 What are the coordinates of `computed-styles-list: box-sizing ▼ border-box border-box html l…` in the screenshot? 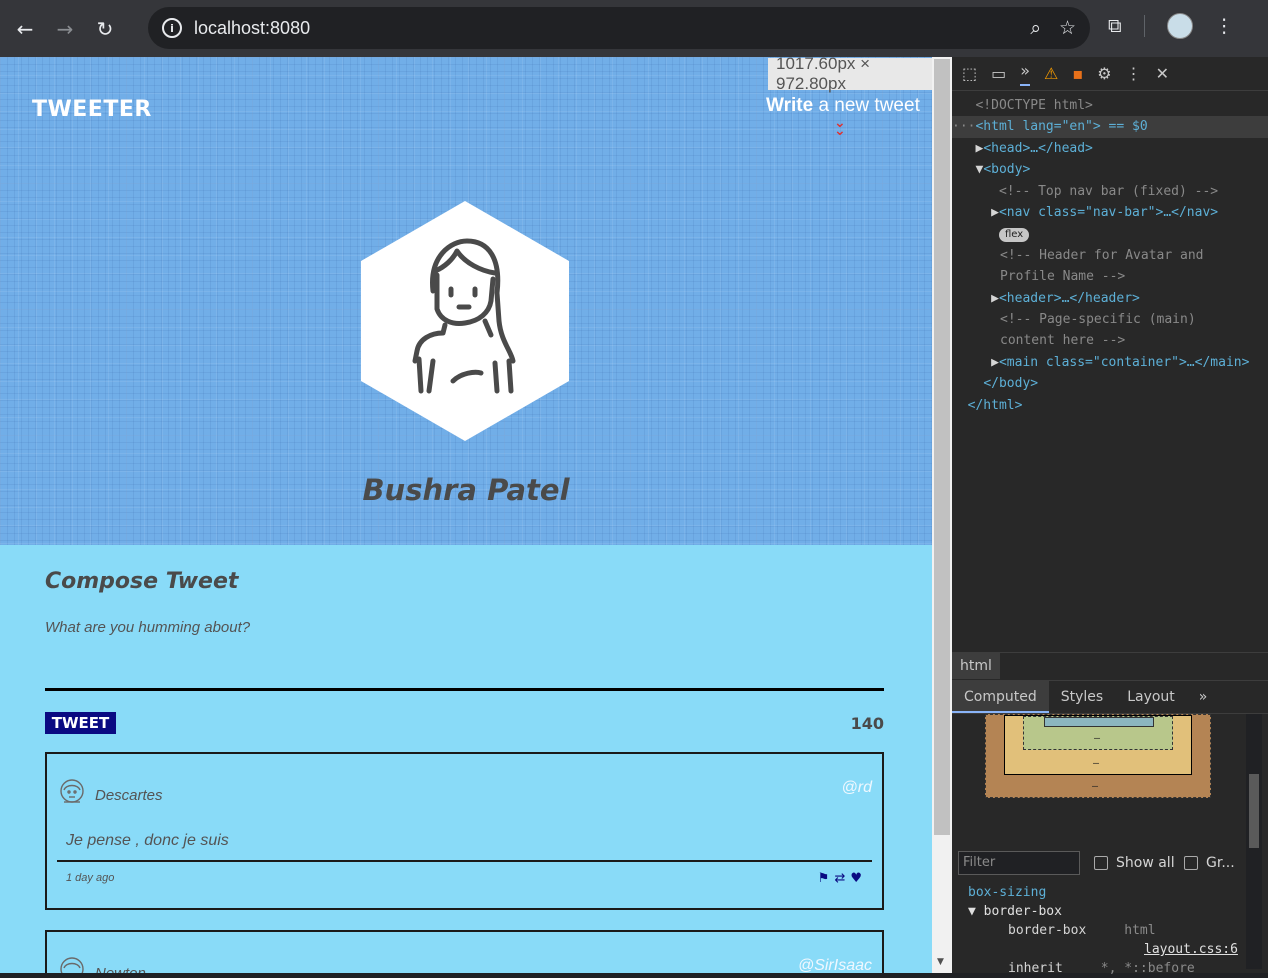 It's located at (1110, 930).